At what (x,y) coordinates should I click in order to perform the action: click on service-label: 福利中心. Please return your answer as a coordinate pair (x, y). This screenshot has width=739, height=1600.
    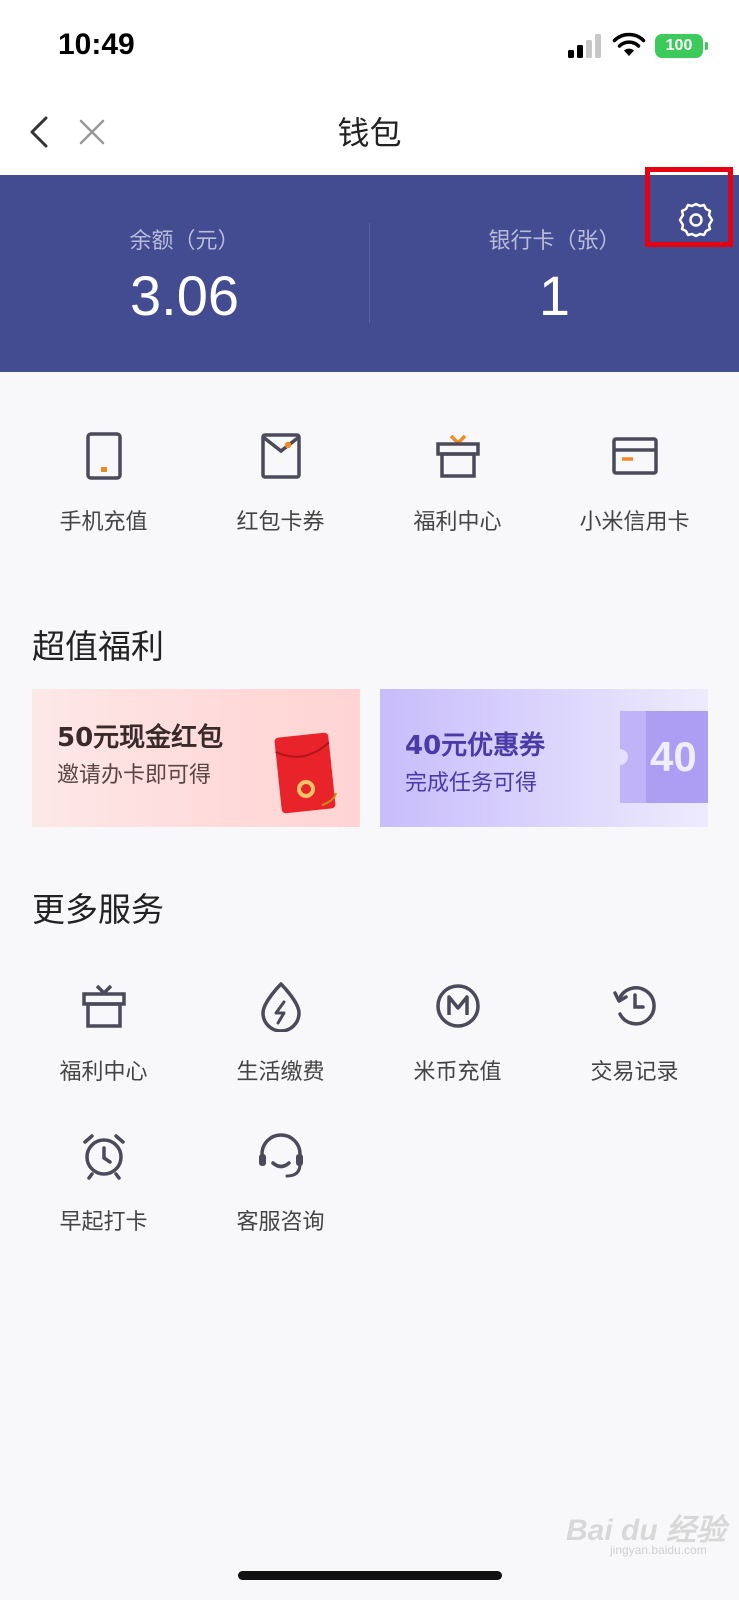
    Looking at the image, I should click on (103, 1072).